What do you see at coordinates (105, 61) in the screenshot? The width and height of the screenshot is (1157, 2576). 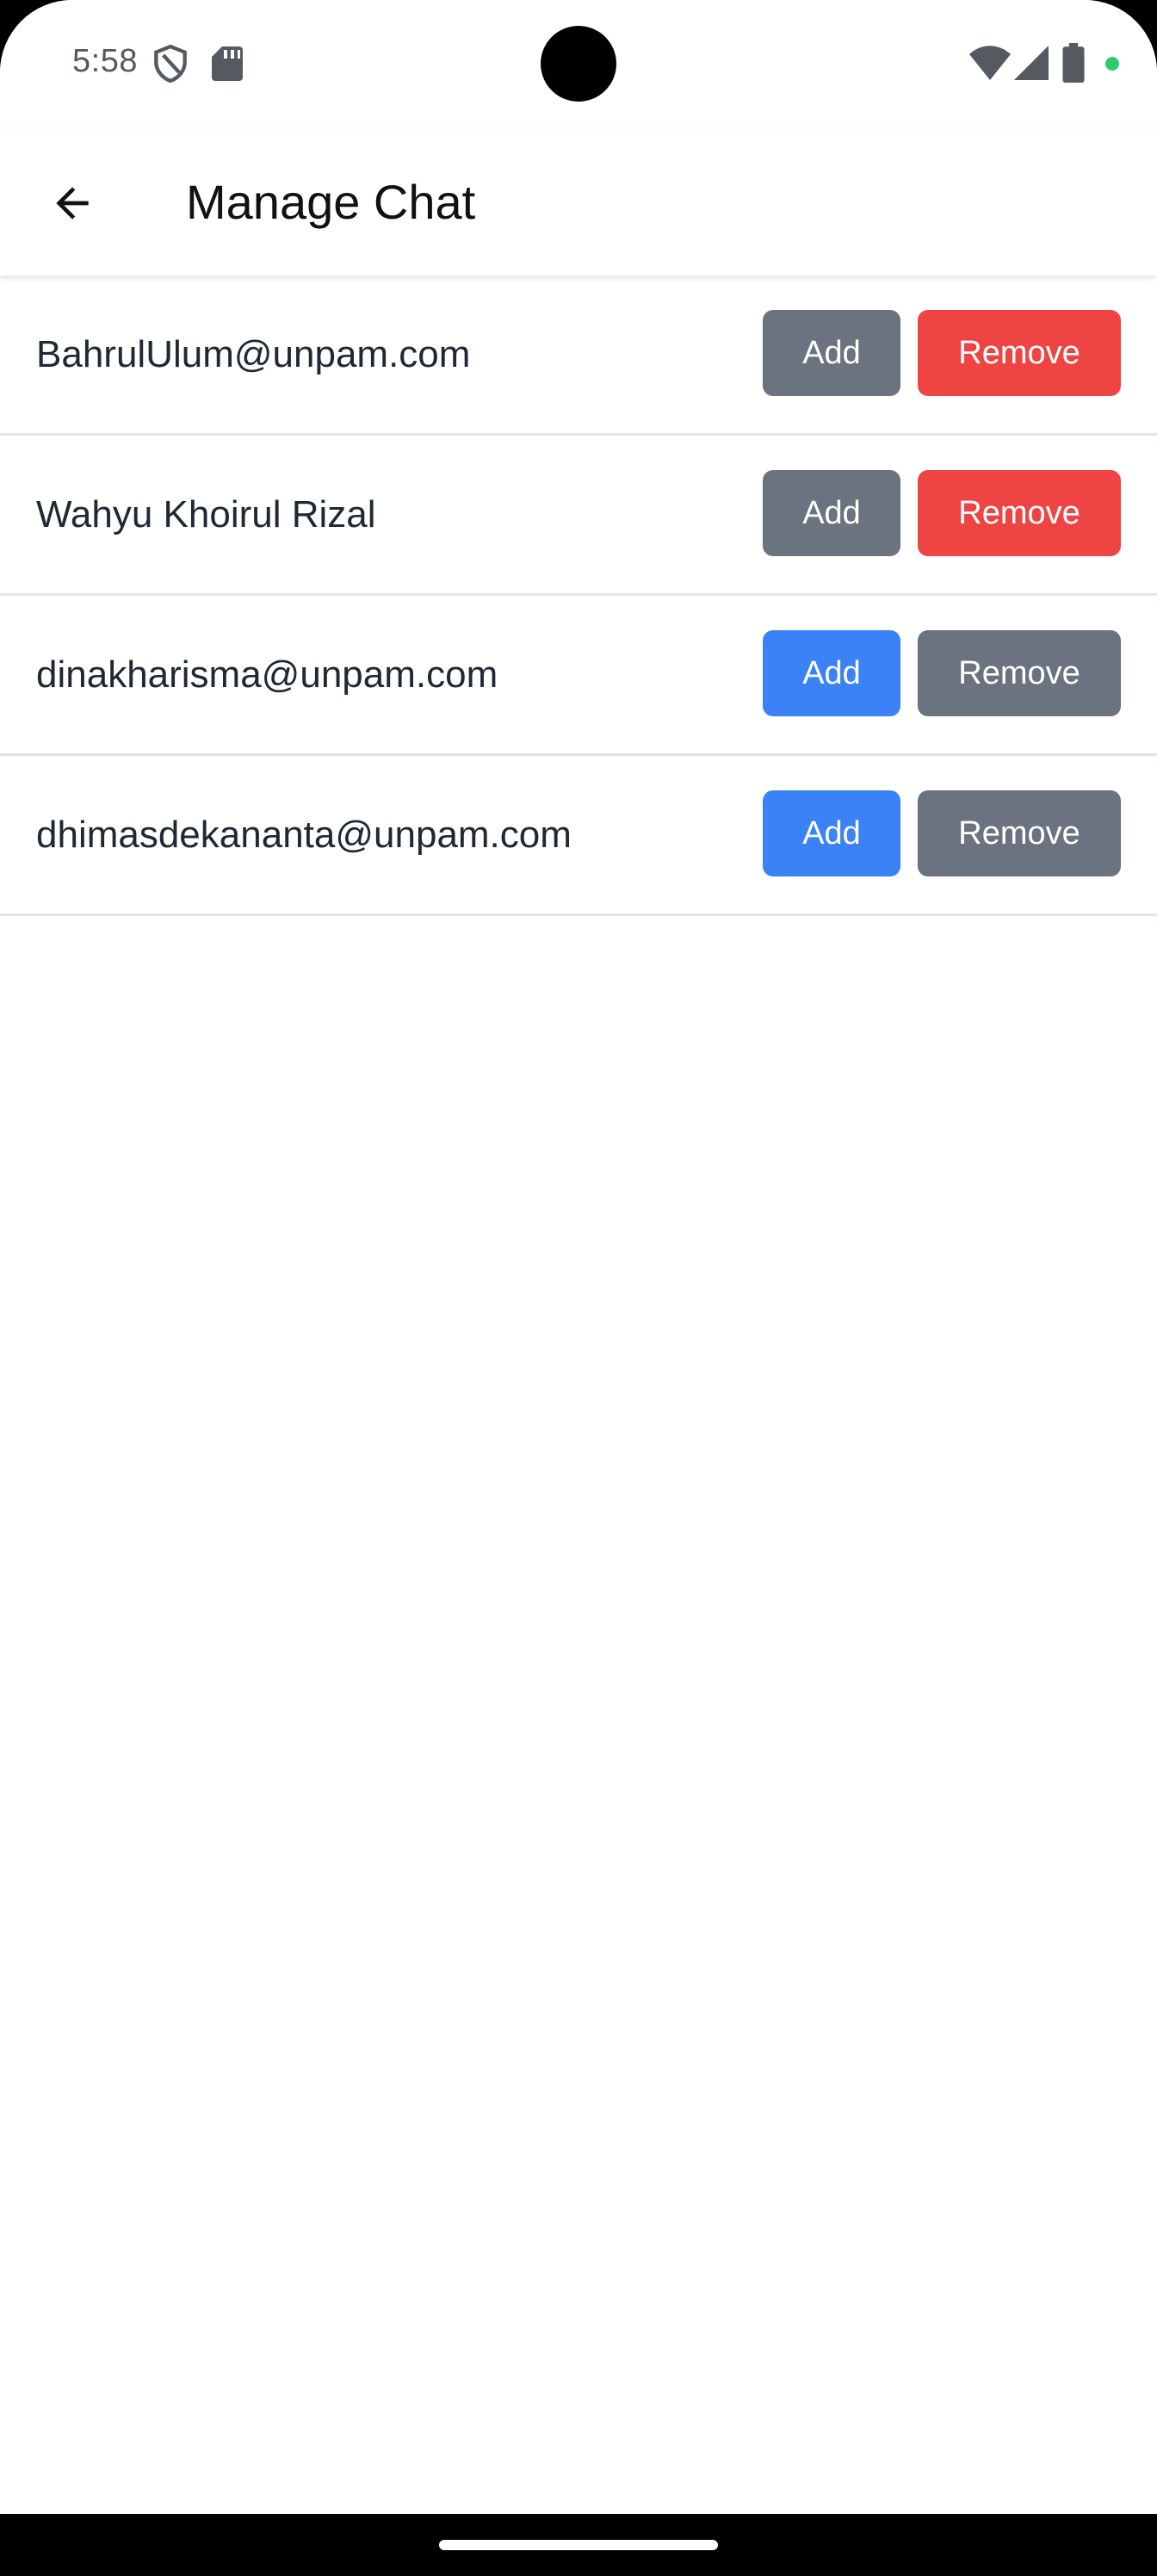 I see `status-time: 5:58` at bounding box center [105, 61].